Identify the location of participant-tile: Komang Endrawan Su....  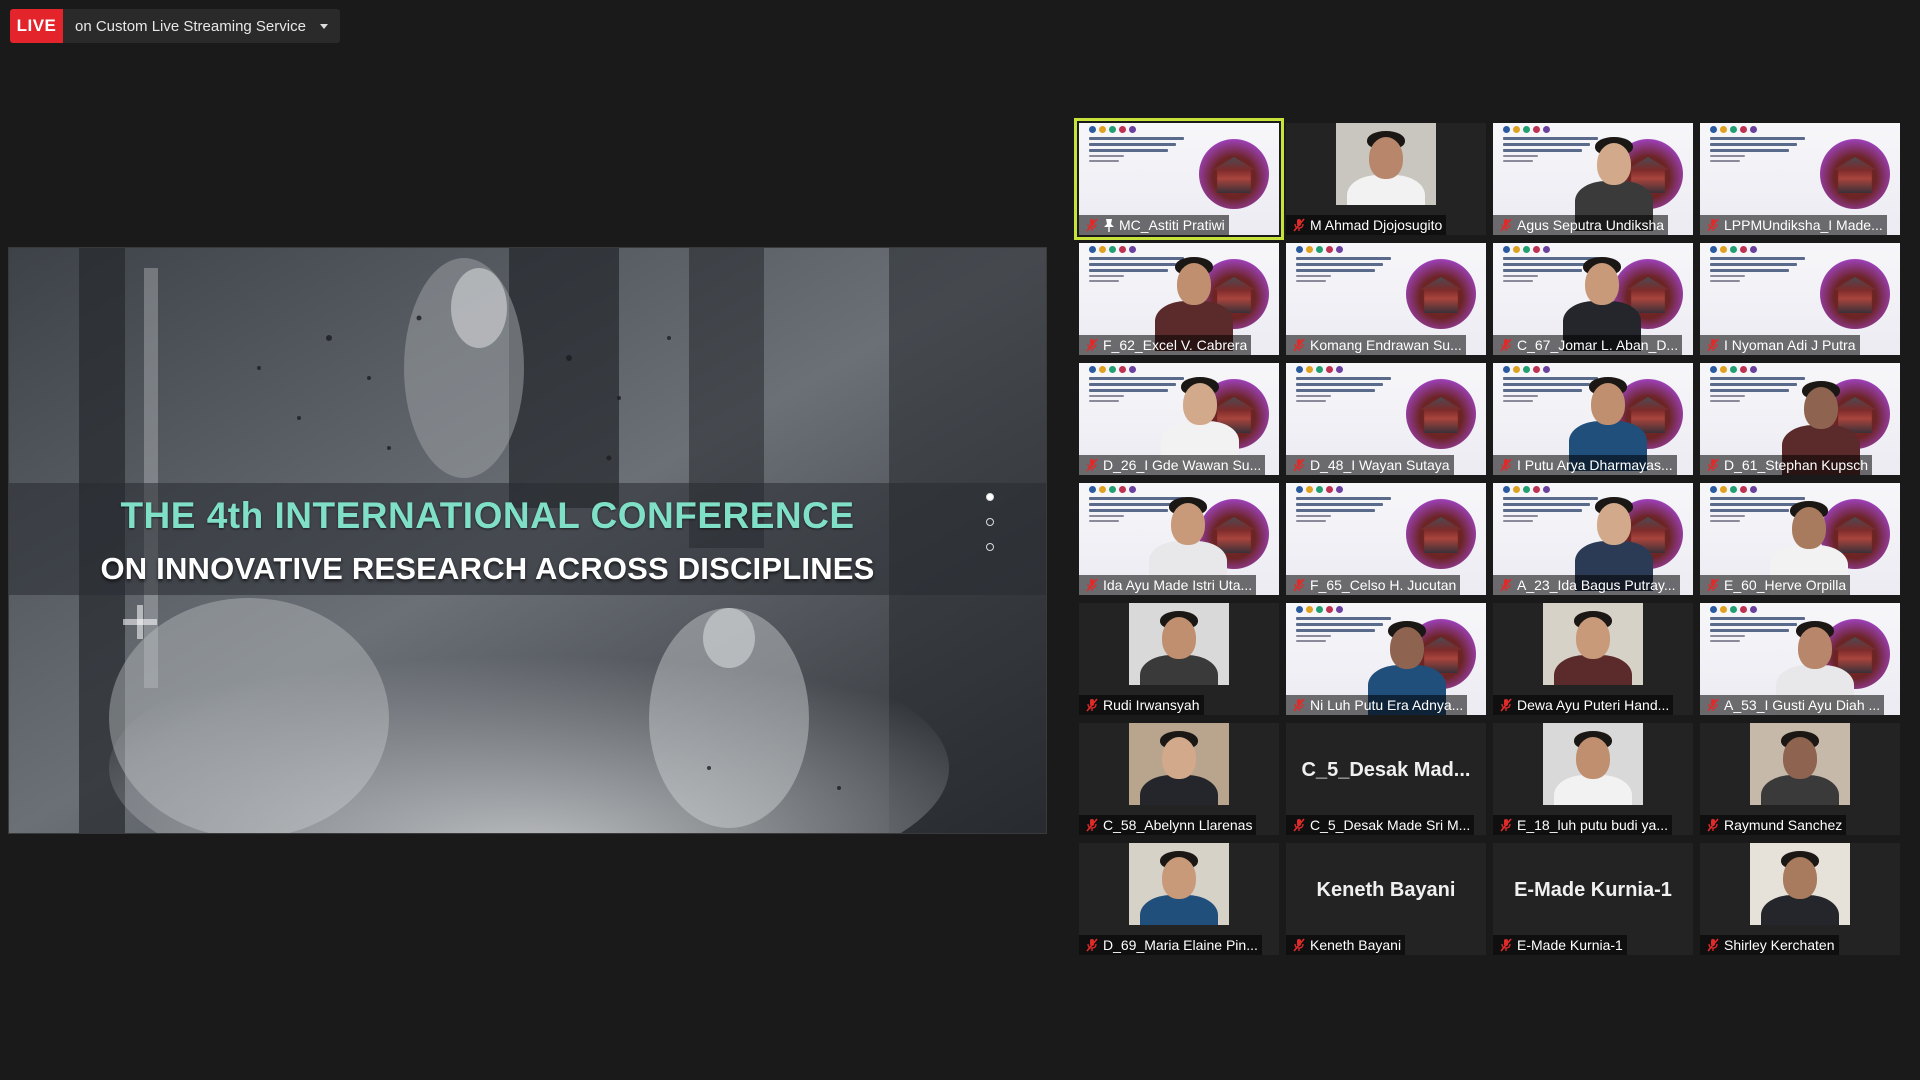
(1386, 299).